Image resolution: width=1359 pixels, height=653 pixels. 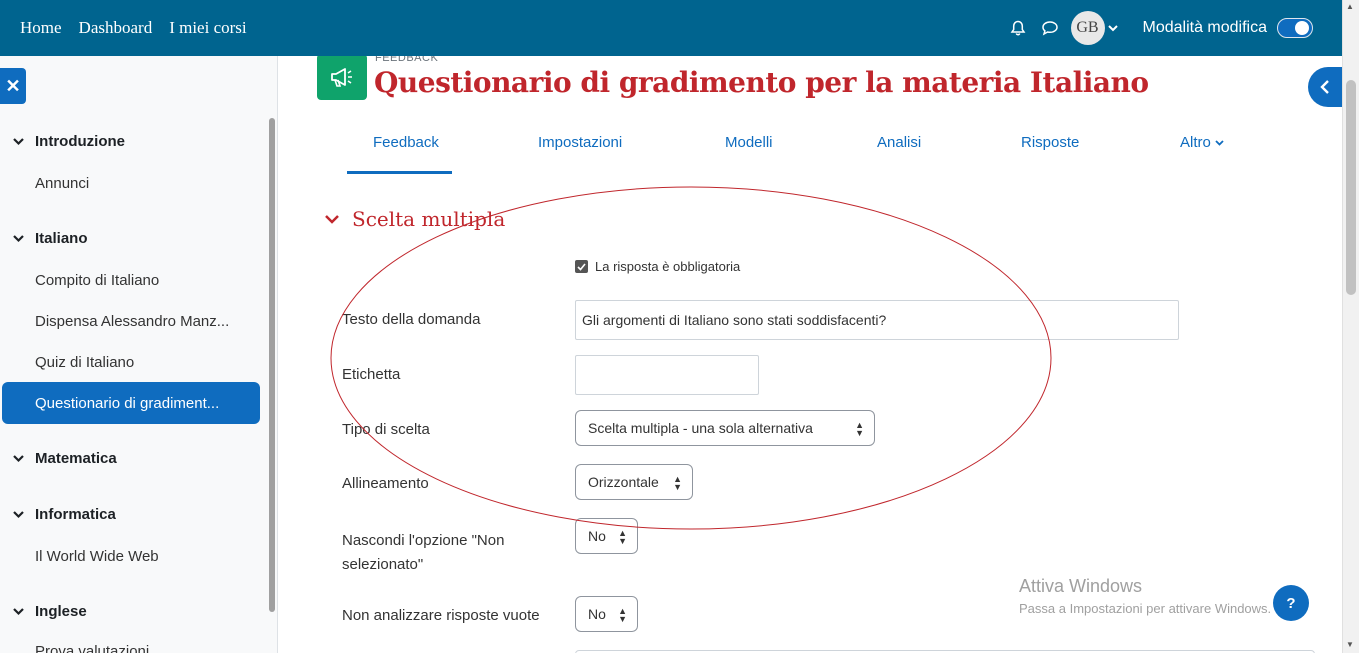 What do you see at coordinates (749, 142) in the screenshot?
I see `tab-modelli: Modelli` at bounding box center [749, 142].